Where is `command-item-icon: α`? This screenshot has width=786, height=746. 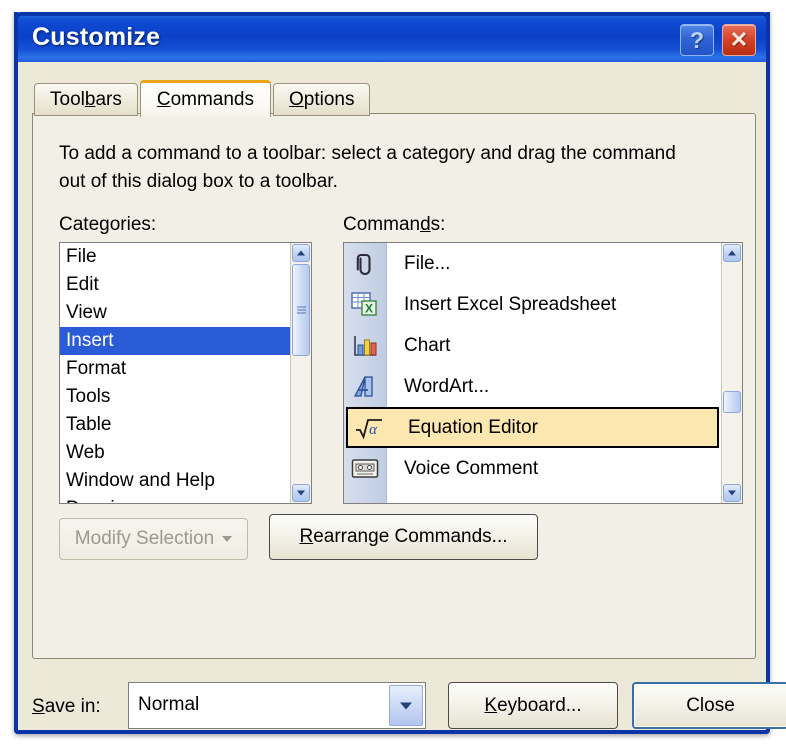
command-item-icon: α is located at coordinates (369, 427).